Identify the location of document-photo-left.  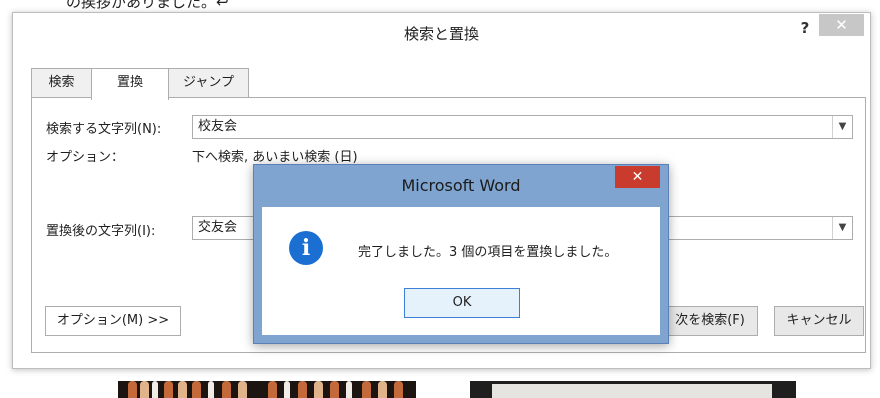
(267, 389).